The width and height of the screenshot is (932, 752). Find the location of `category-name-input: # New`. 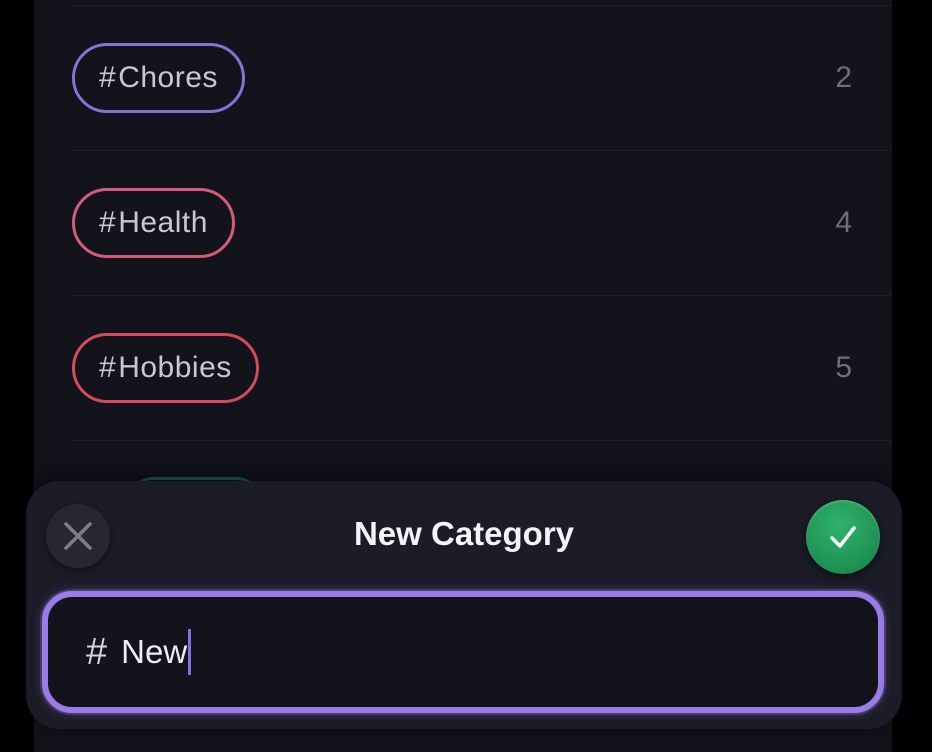

category-name-input: # New is located at coordinates (463, 652).